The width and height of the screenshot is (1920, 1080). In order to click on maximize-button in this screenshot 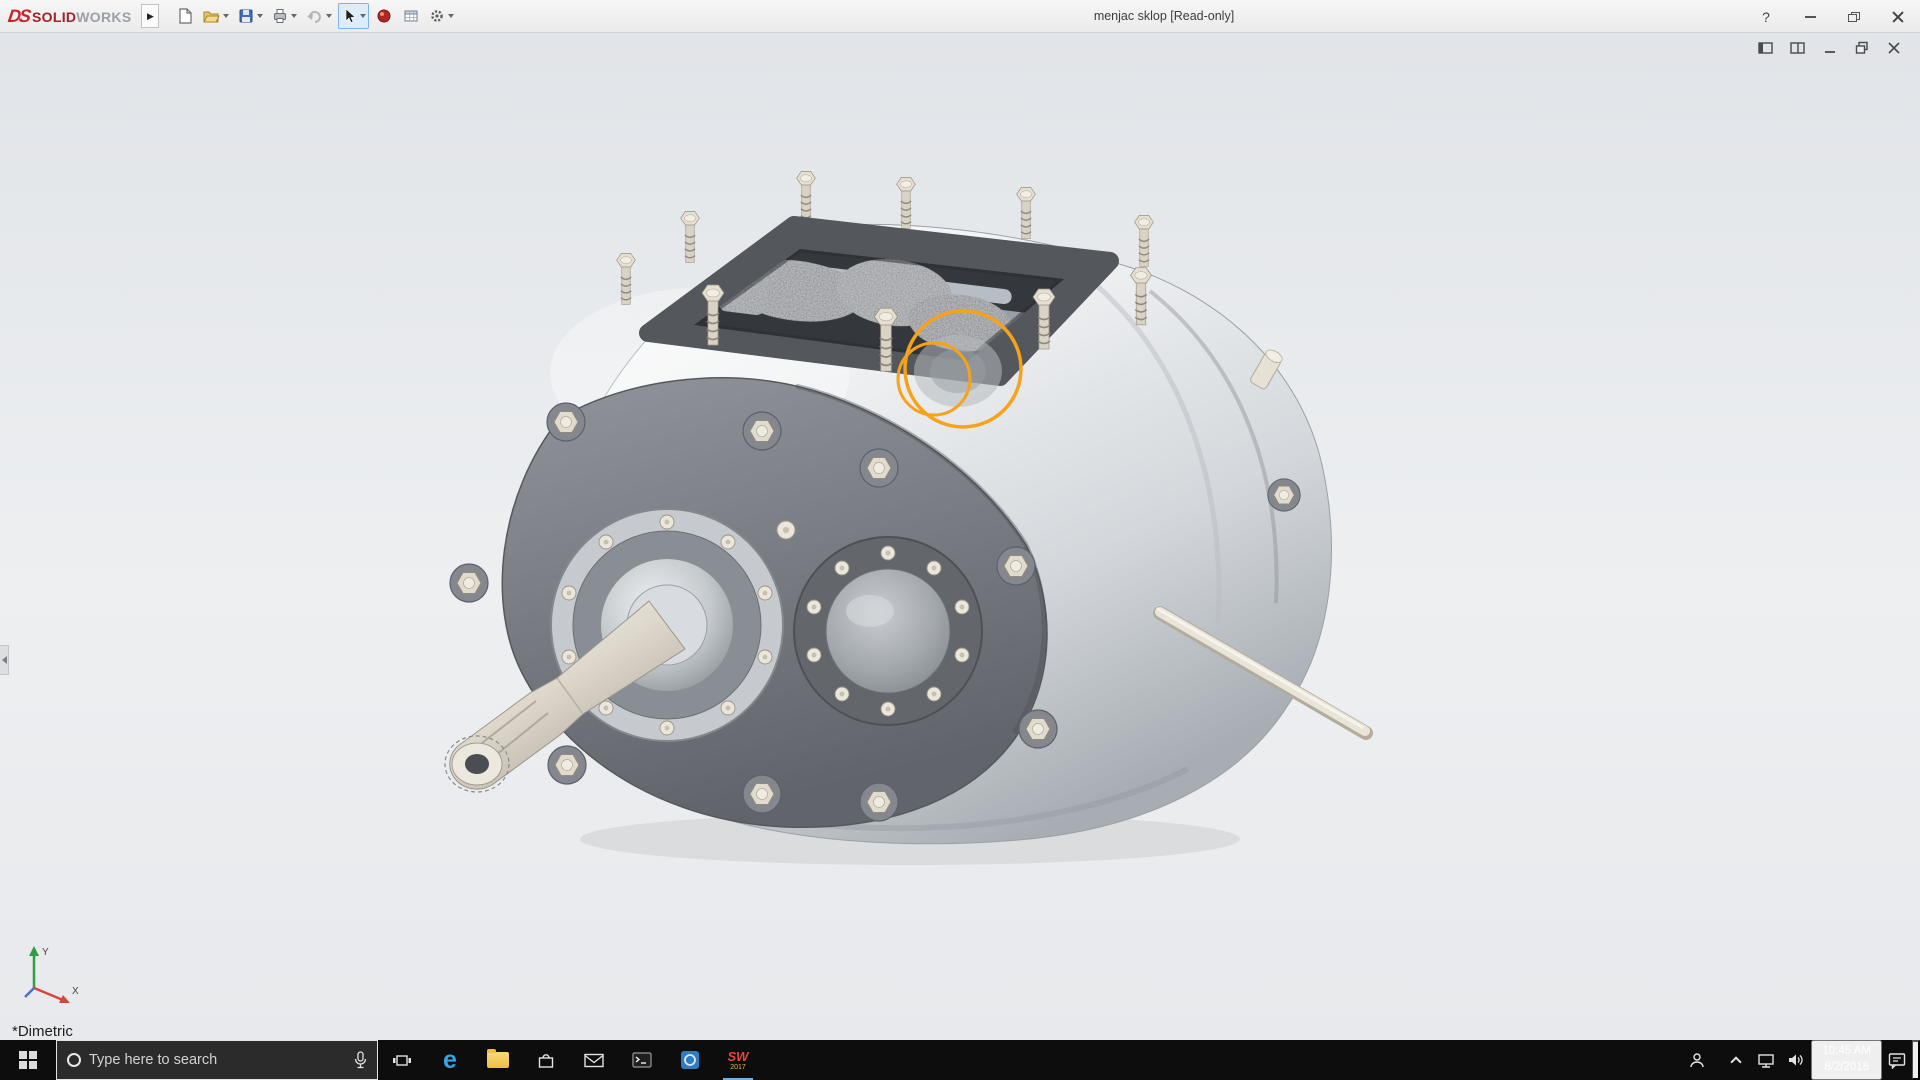, I will do `click(1854, 16)`.